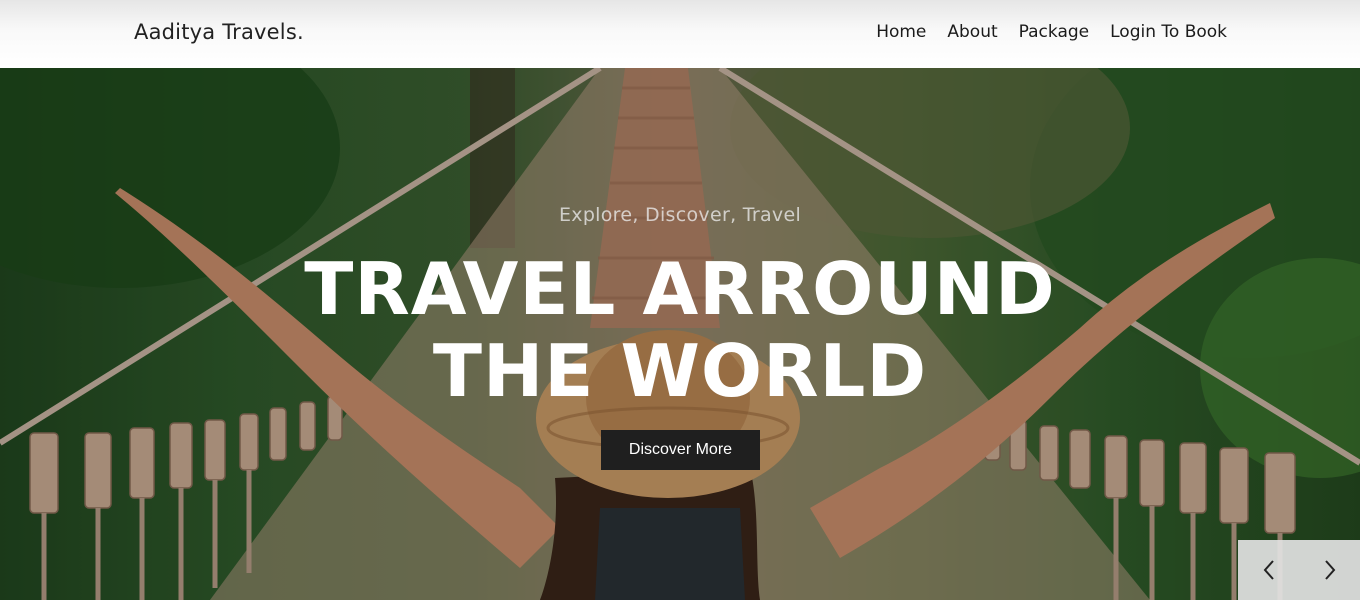 This screenshot has height=600, width=1360. Describe the element at coordinates (680, 450) in the screenshot. I see `discover-more-button: Discover More` at that location.